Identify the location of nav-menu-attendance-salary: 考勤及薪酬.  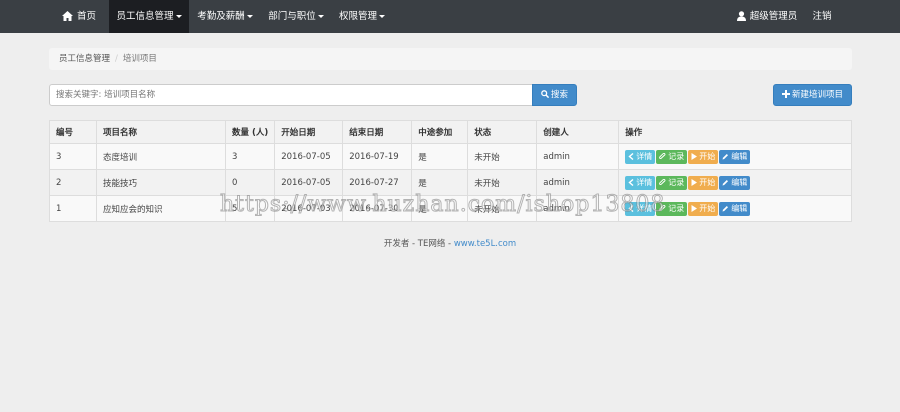
(225, 16).